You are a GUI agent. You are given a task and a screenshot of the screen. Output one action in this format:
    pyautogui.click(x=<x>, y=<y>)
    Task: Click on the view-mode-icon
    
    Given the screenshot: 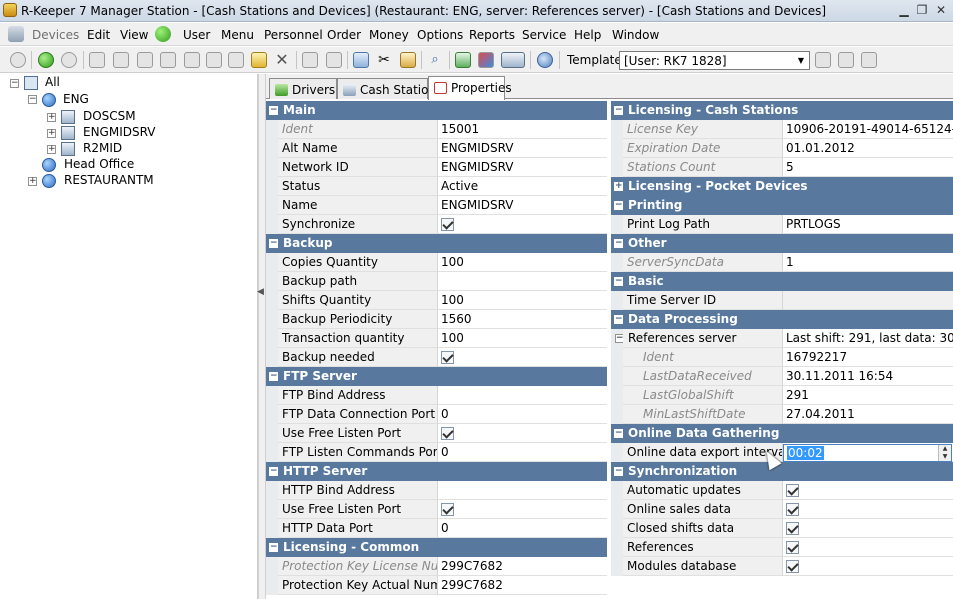 What is the action you would take?
    pyautogui.click(x=513, y=60)
    